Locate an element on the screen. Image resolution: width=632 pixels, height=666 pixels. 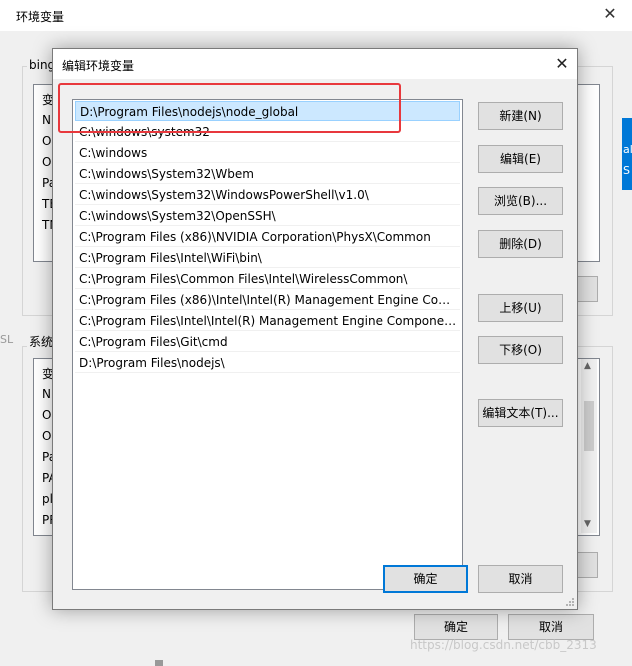
bg-edge-mark is located at coordinates (159, 663).